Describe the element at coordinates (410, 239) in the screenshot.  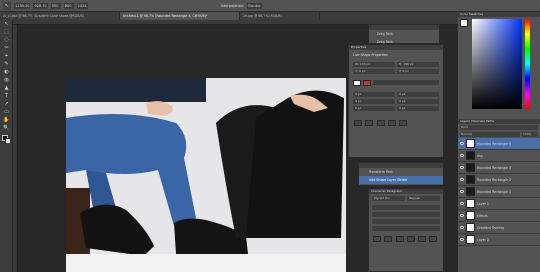
I see `small-caps-button` at that location.